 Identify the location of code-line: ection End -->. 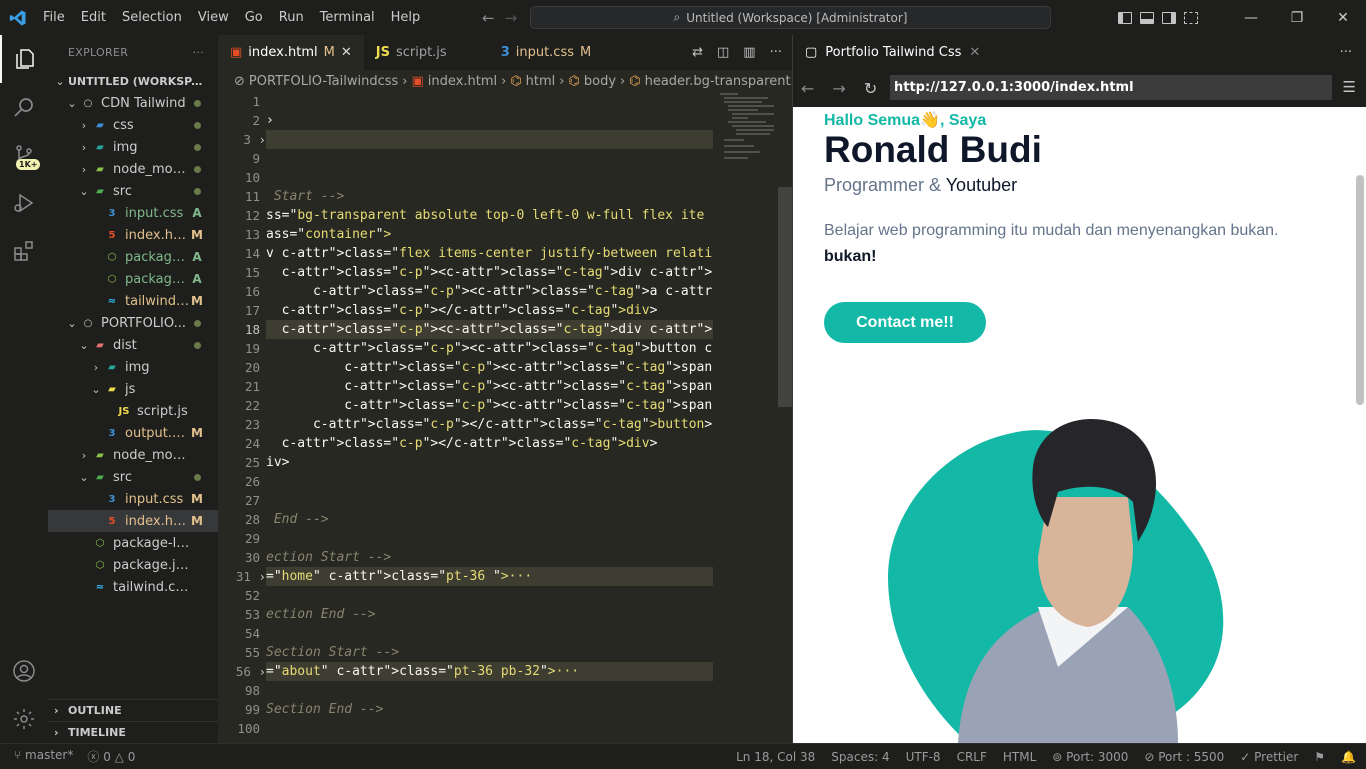
(489, 614).